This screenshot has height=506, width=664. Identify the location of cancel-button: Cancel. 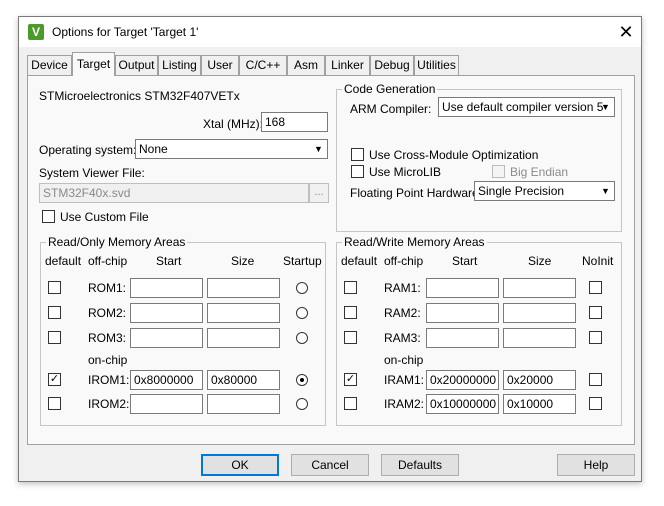
(330, 465).